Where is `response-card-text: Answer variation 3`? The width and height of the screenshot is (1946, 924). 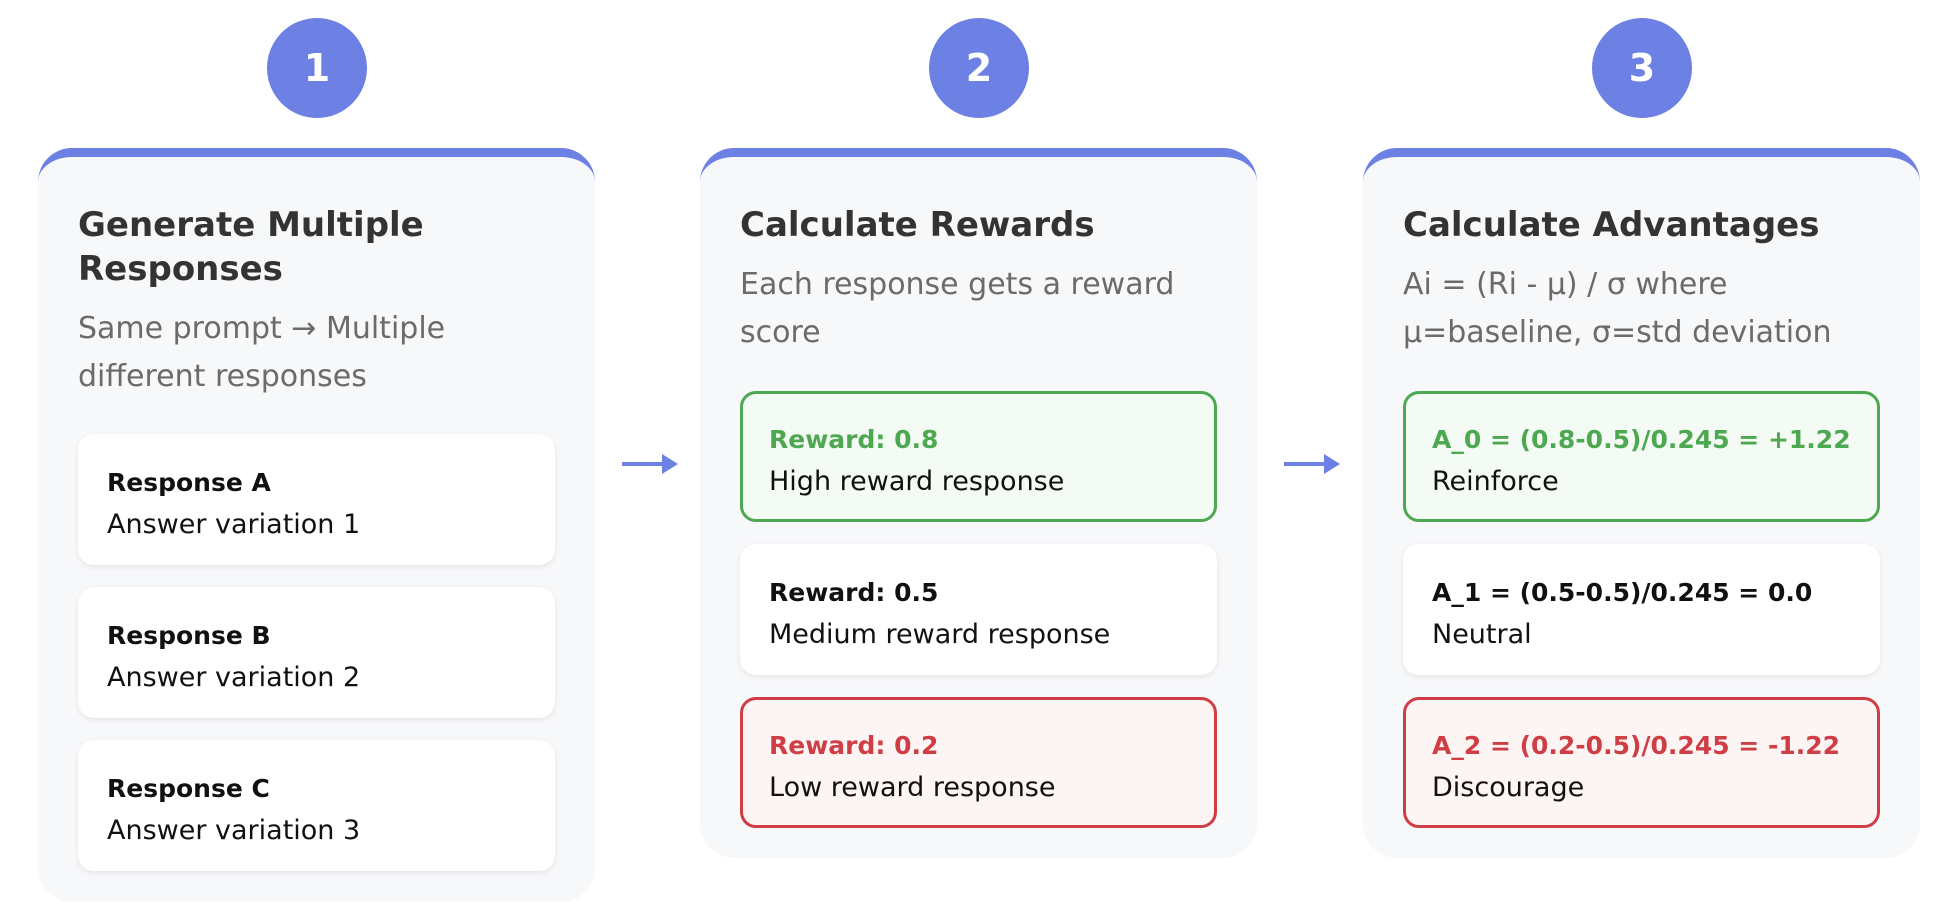 response-card-text: Answer variation 3 is located at coordinates (234, 830).